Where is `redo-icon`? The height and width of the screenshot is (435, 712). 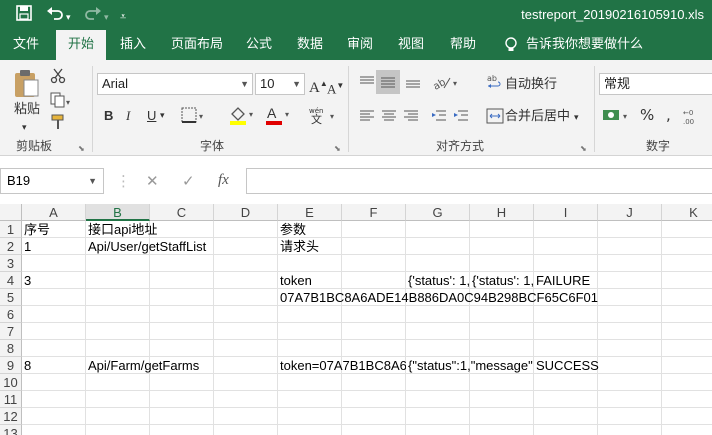 redo-icon is located at coordinates (93, 15).